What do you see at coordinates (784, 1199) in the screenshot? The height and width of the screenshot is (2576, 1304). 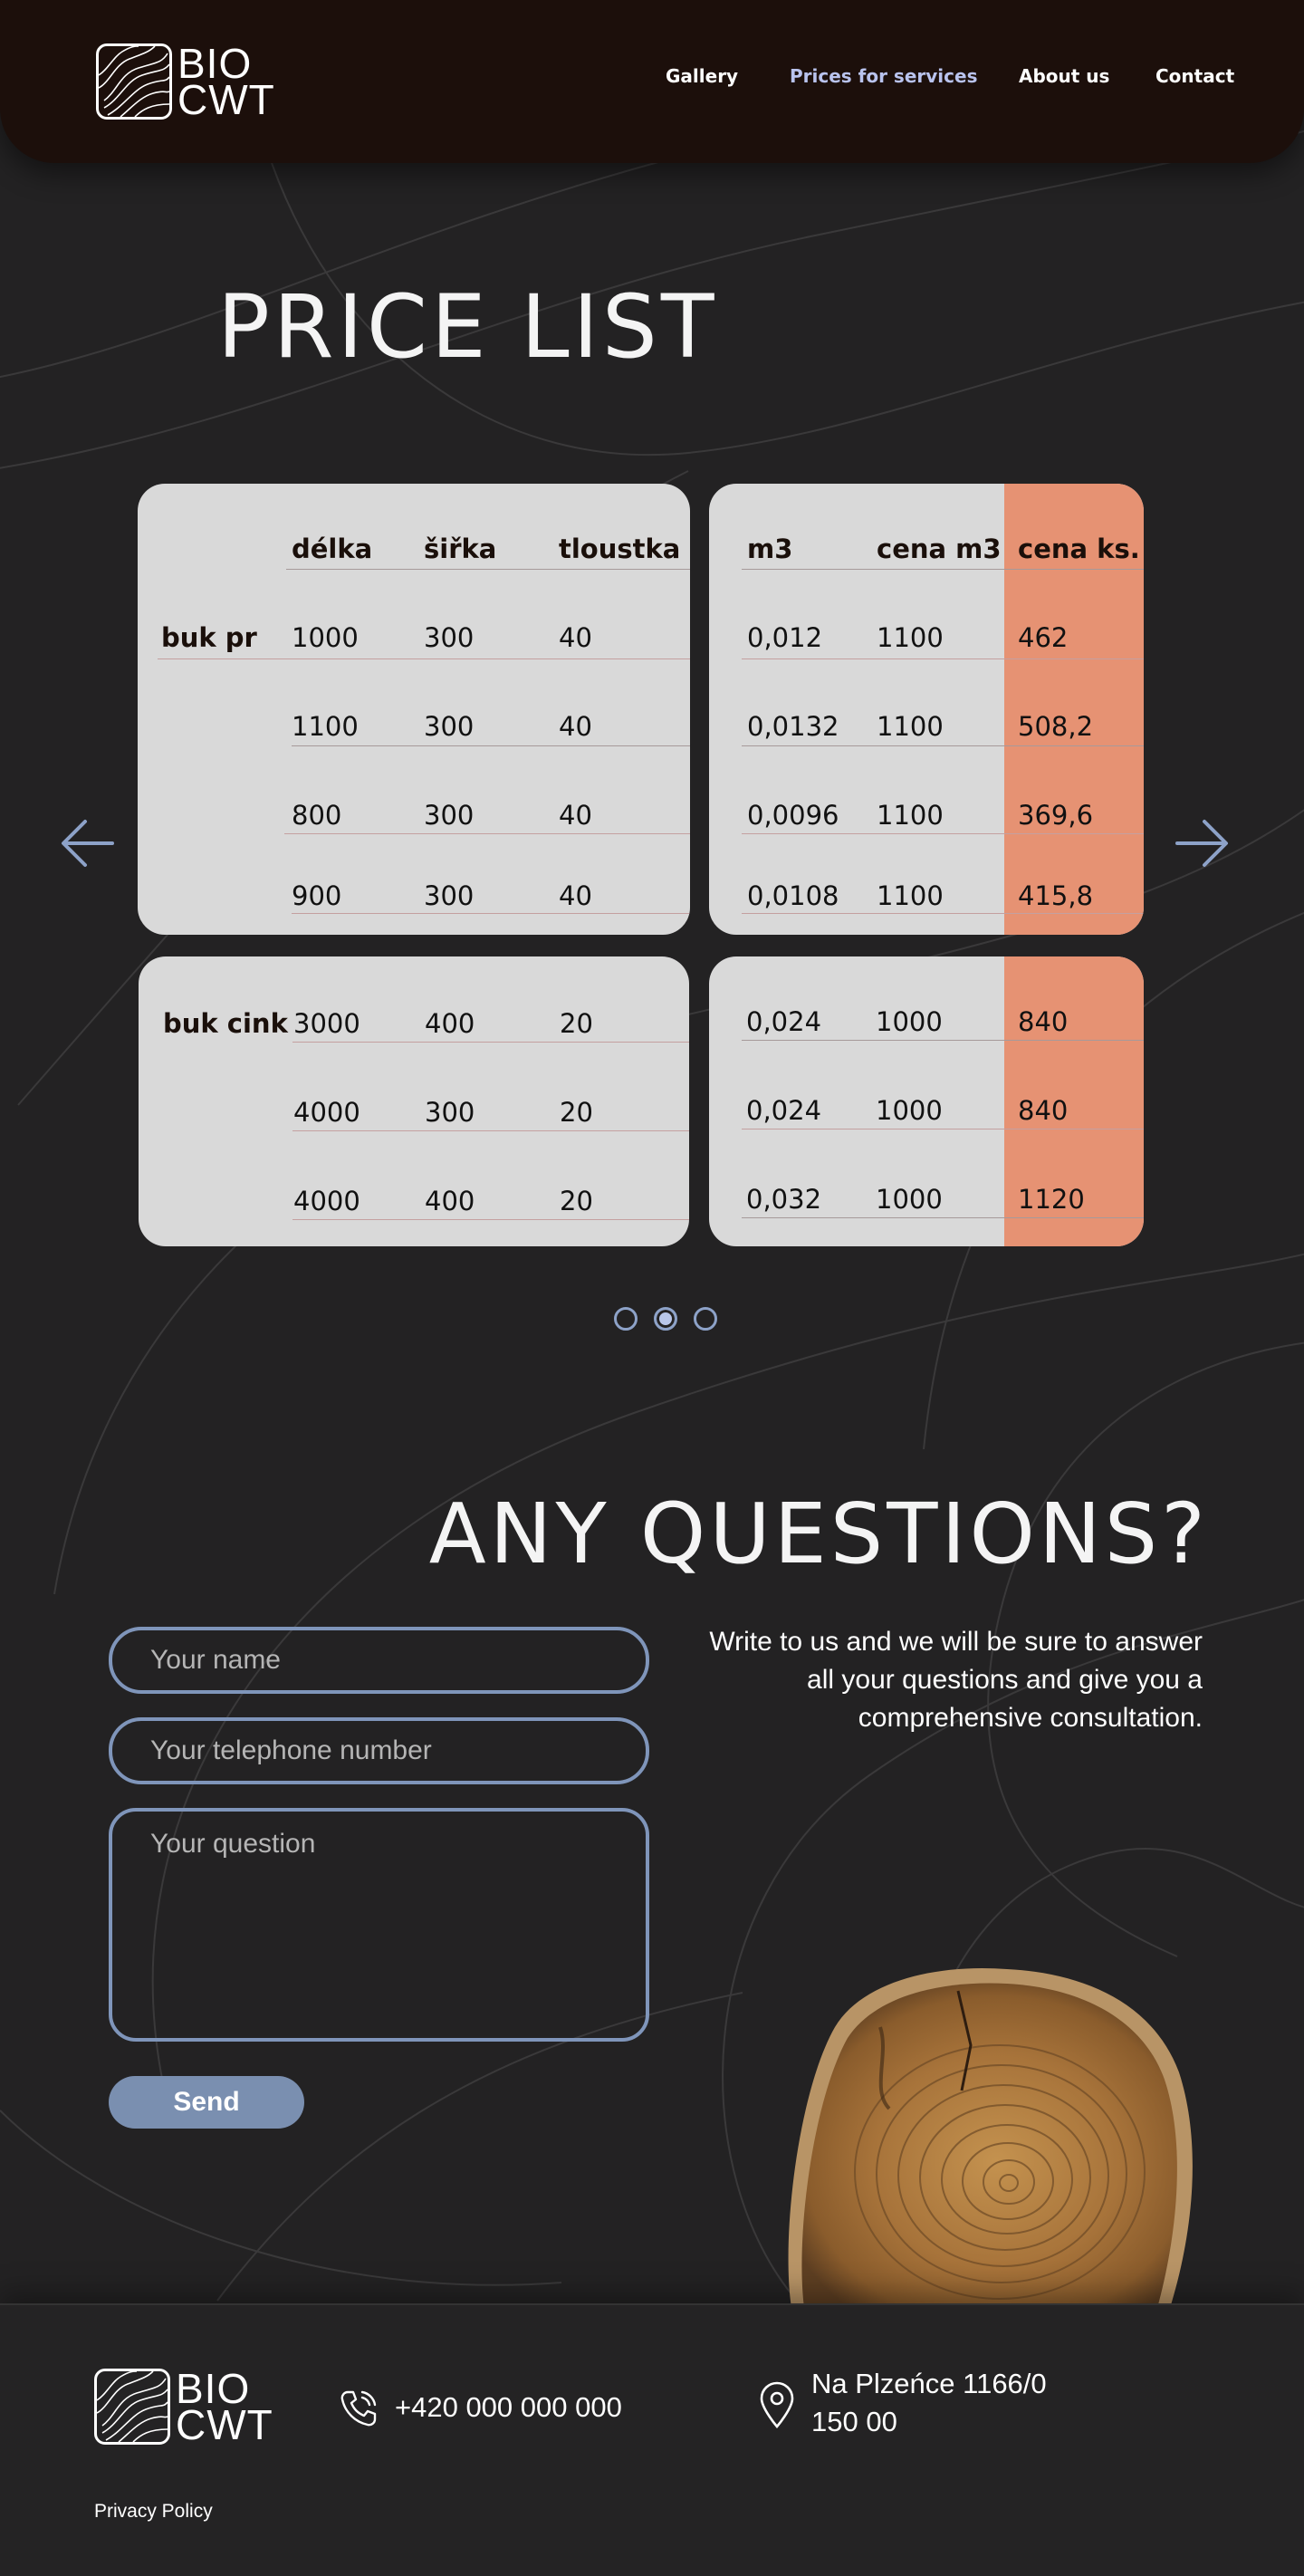 I see `table-cell: 0,032` at bounding box center [784, 1199].